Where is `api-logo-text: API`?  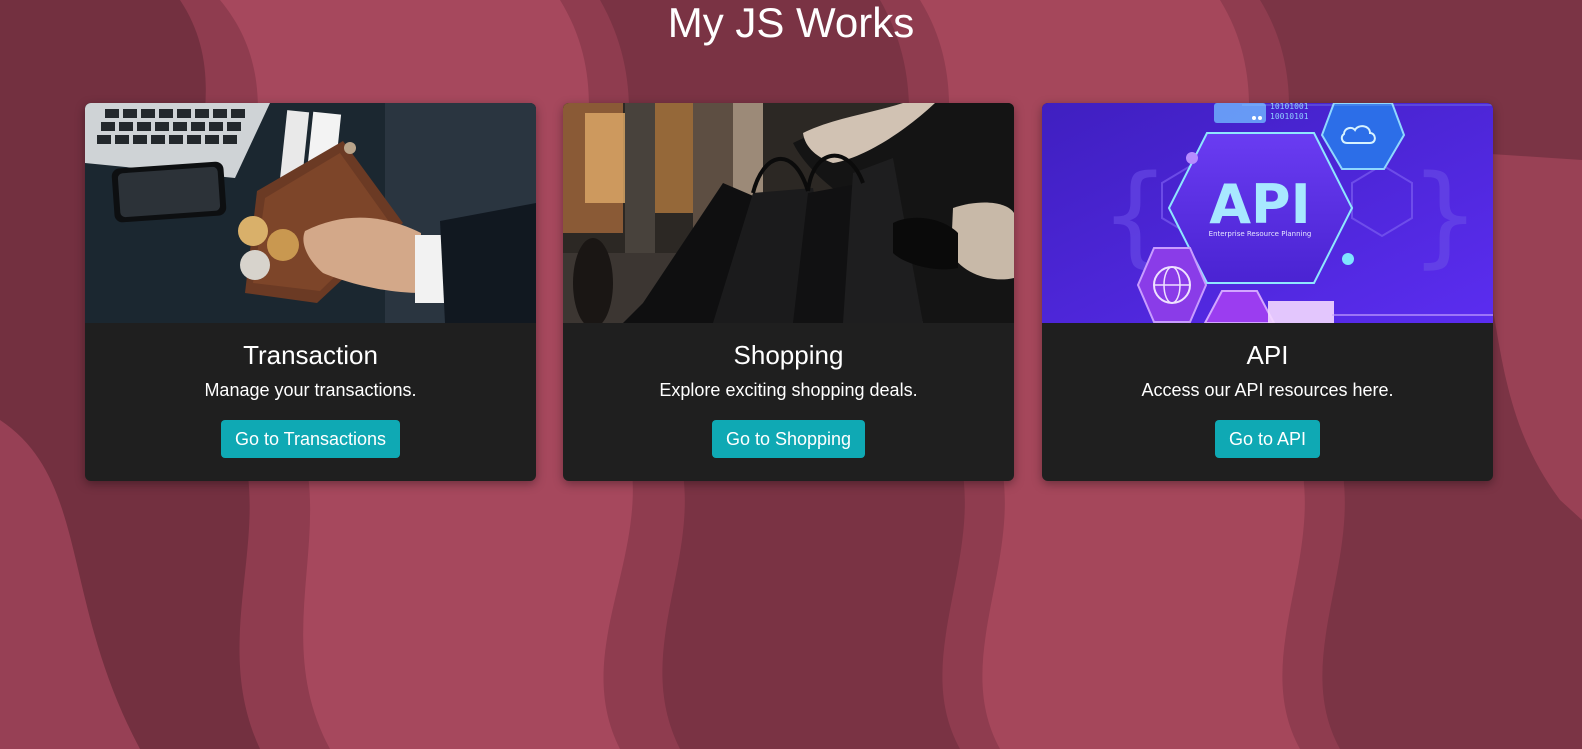
api-logo-text: API is located at coordinates (1259, 204).